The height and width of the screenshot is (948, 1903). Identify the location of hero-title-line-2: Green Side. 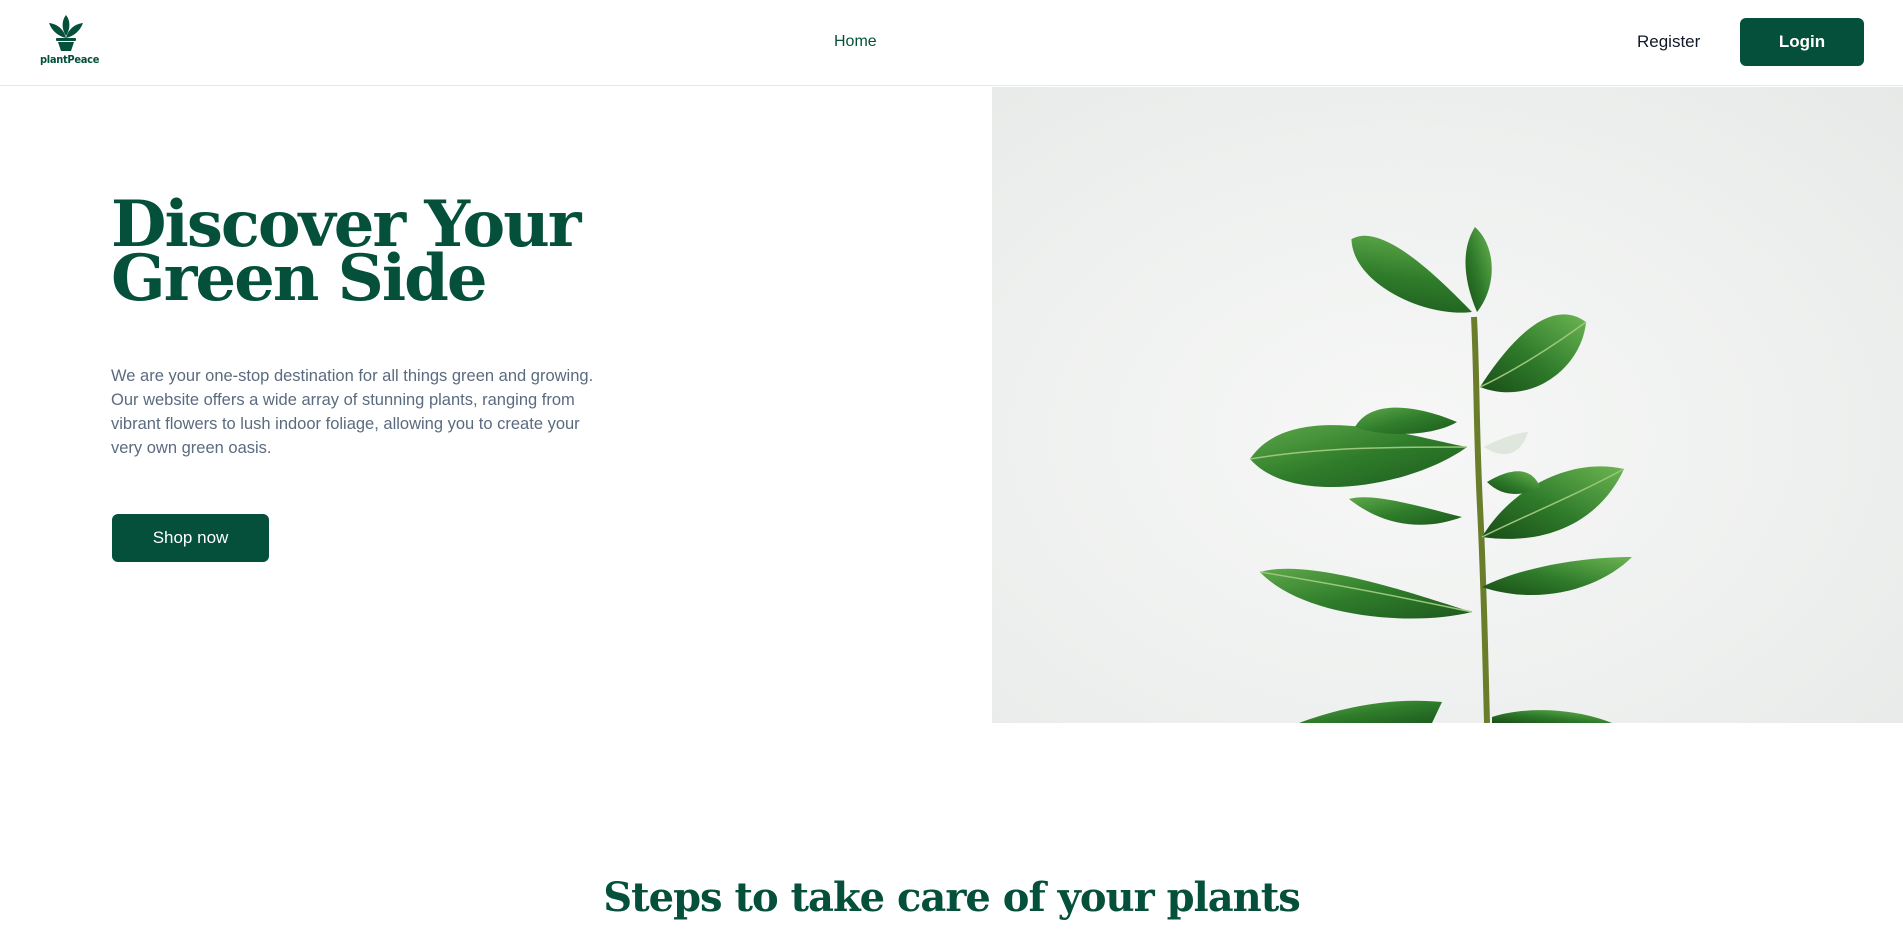
(299, 278).